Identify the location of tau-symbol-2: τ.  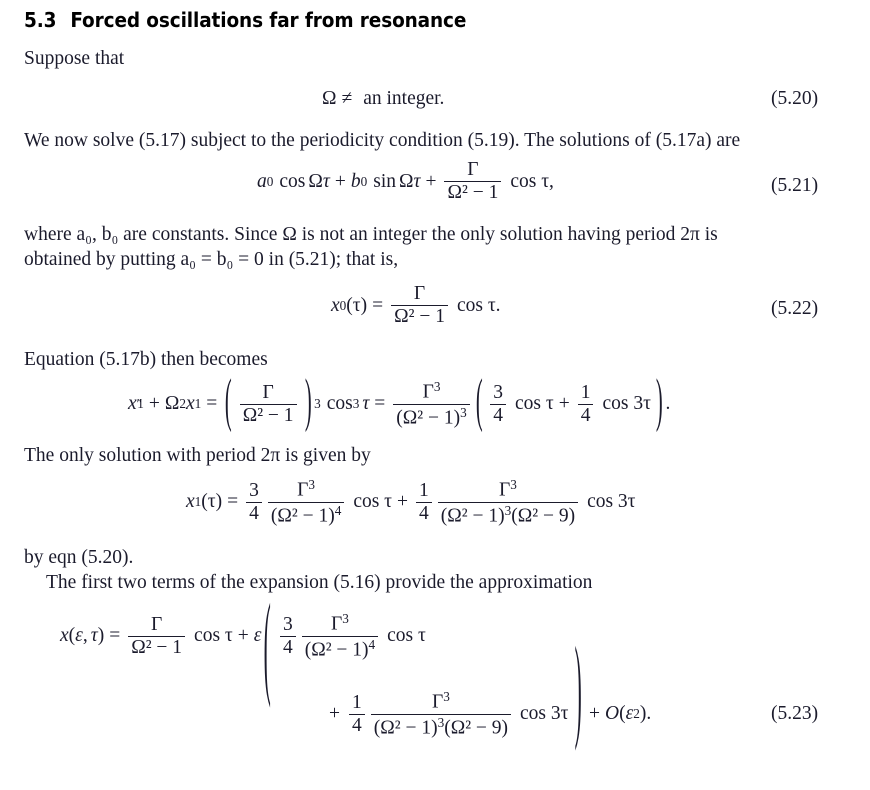
(417, 181).